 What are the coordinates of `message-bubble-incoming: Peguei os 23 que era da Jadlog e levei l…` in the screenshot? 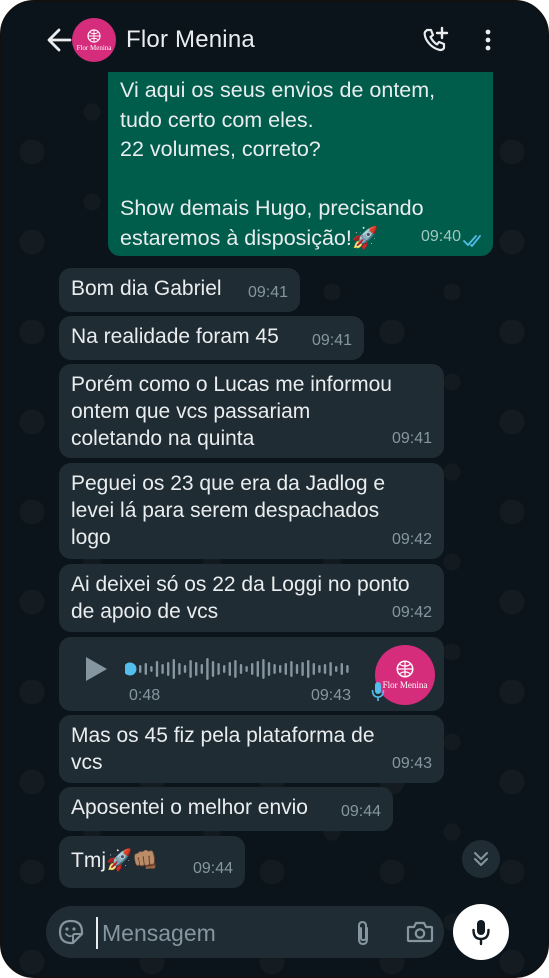 It's located at (251, 511).